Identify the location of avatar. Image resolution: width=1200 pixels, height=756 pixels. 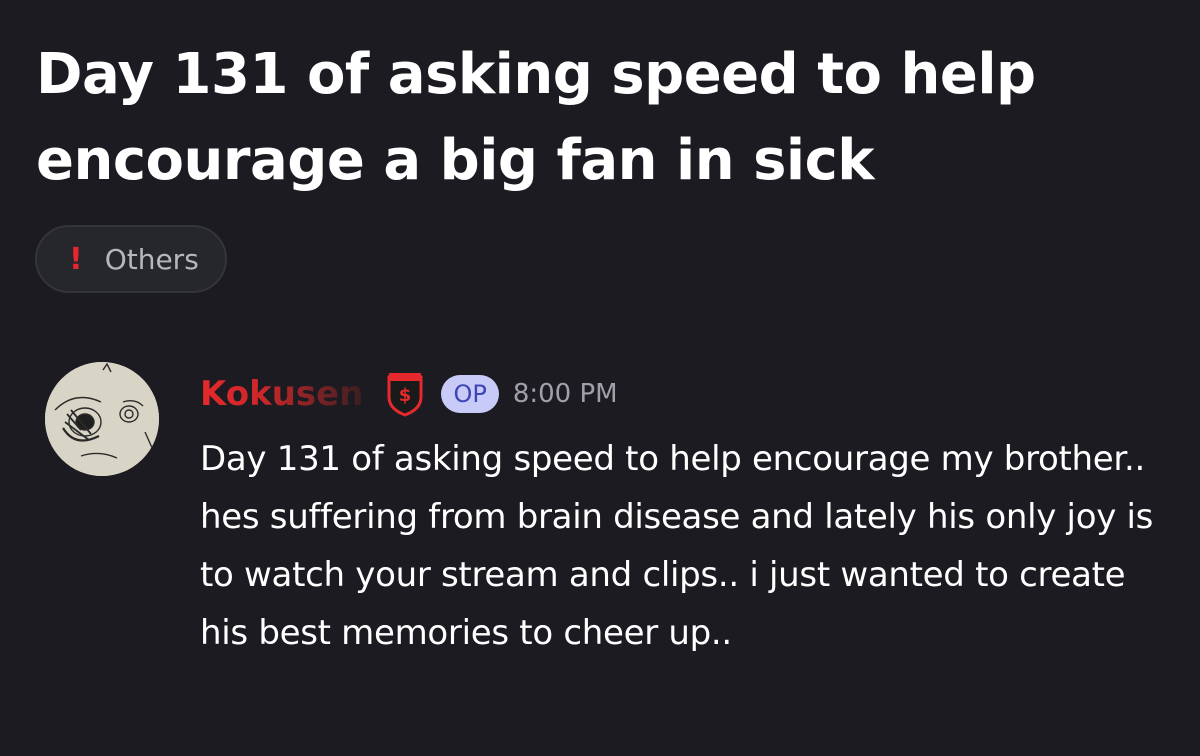
(102, 419).